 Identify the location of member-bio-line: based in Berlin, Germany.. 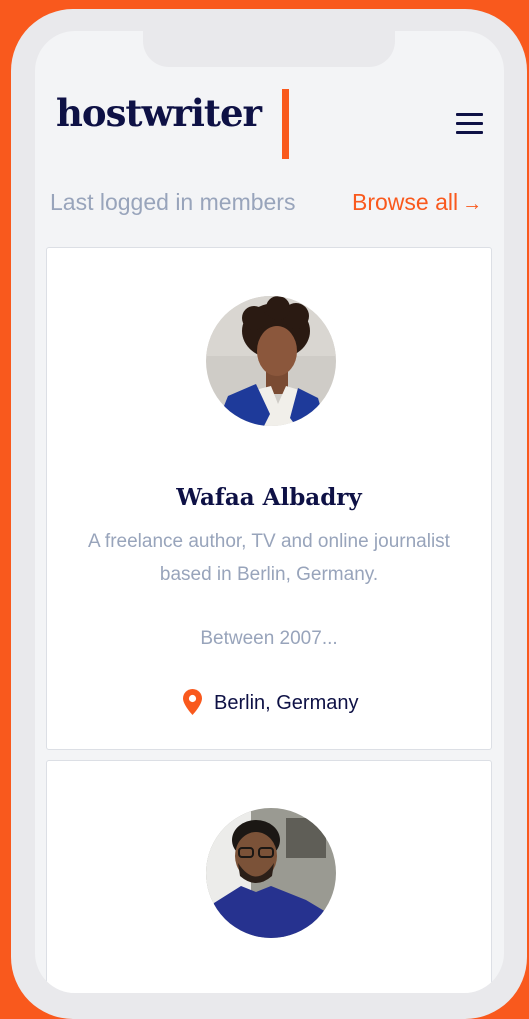
(269, 574).